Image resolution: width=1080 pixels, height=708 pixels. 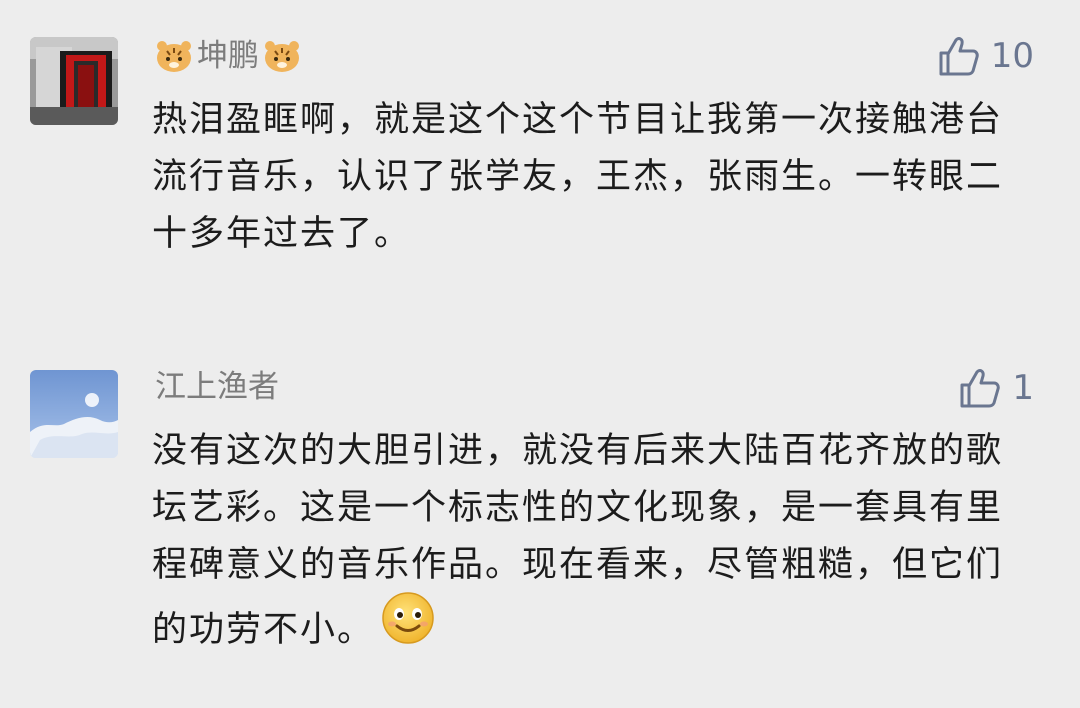 I want to click on like-button: 1, so click(x=996, y=388).